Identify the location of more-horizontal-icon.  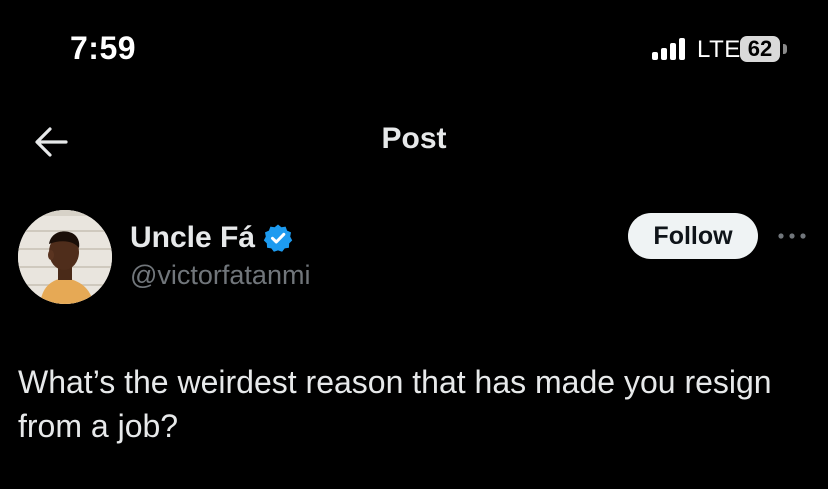
(792, 236).